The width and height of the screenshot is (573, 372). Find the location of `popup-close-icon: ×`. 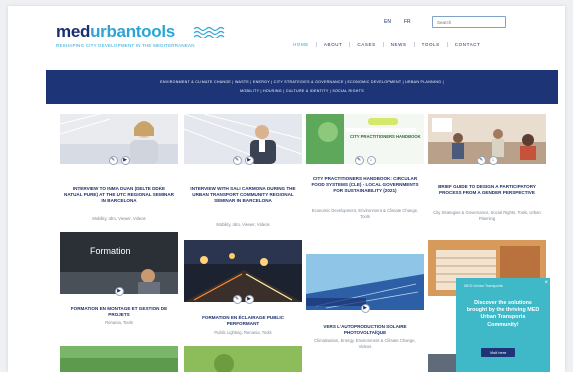

popup-close-icon: × is located at coordinates (546, 283).